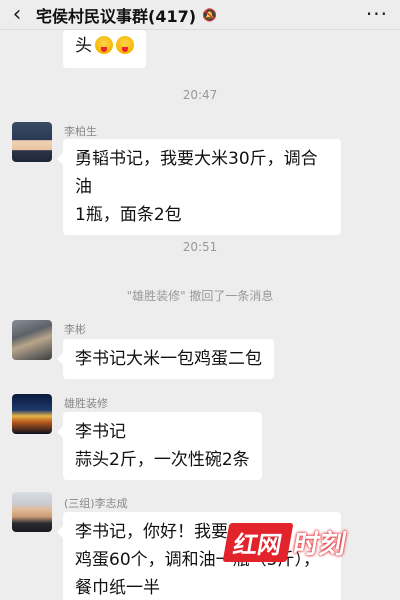 The height and width of the screenshot is (600, 400). Describe the element at coordinates (100, 432) in the screenshot. I see `message-text: 李书记` at that location.